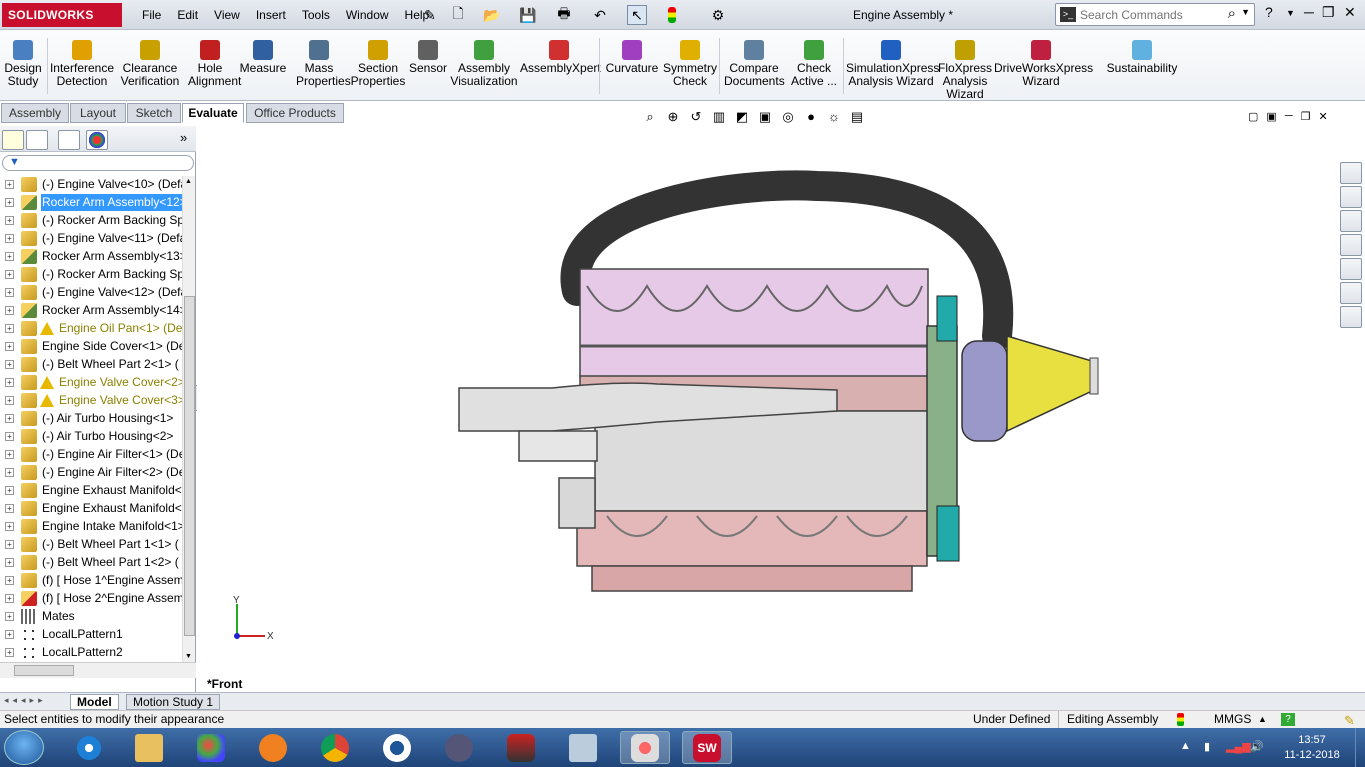  I want to click on tree-filter: ▼, so click(98, 163).